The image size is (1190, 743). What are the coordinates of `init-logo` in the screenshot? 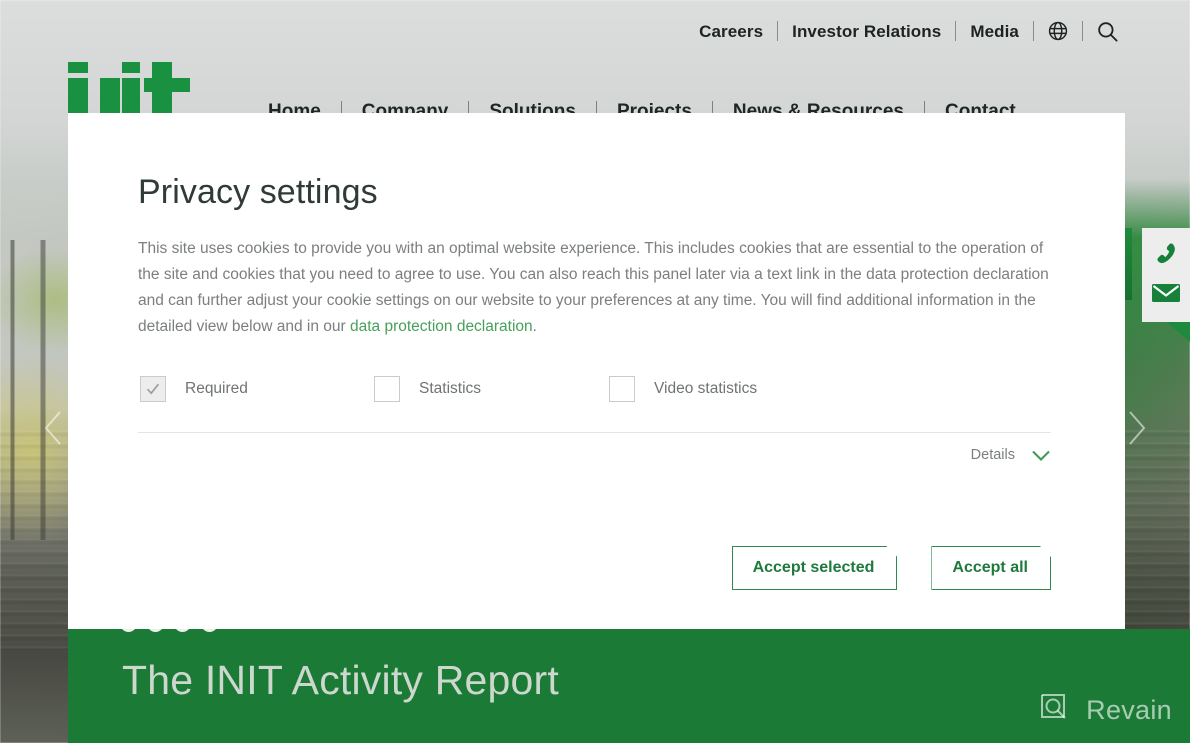 It's located at (132, 91).